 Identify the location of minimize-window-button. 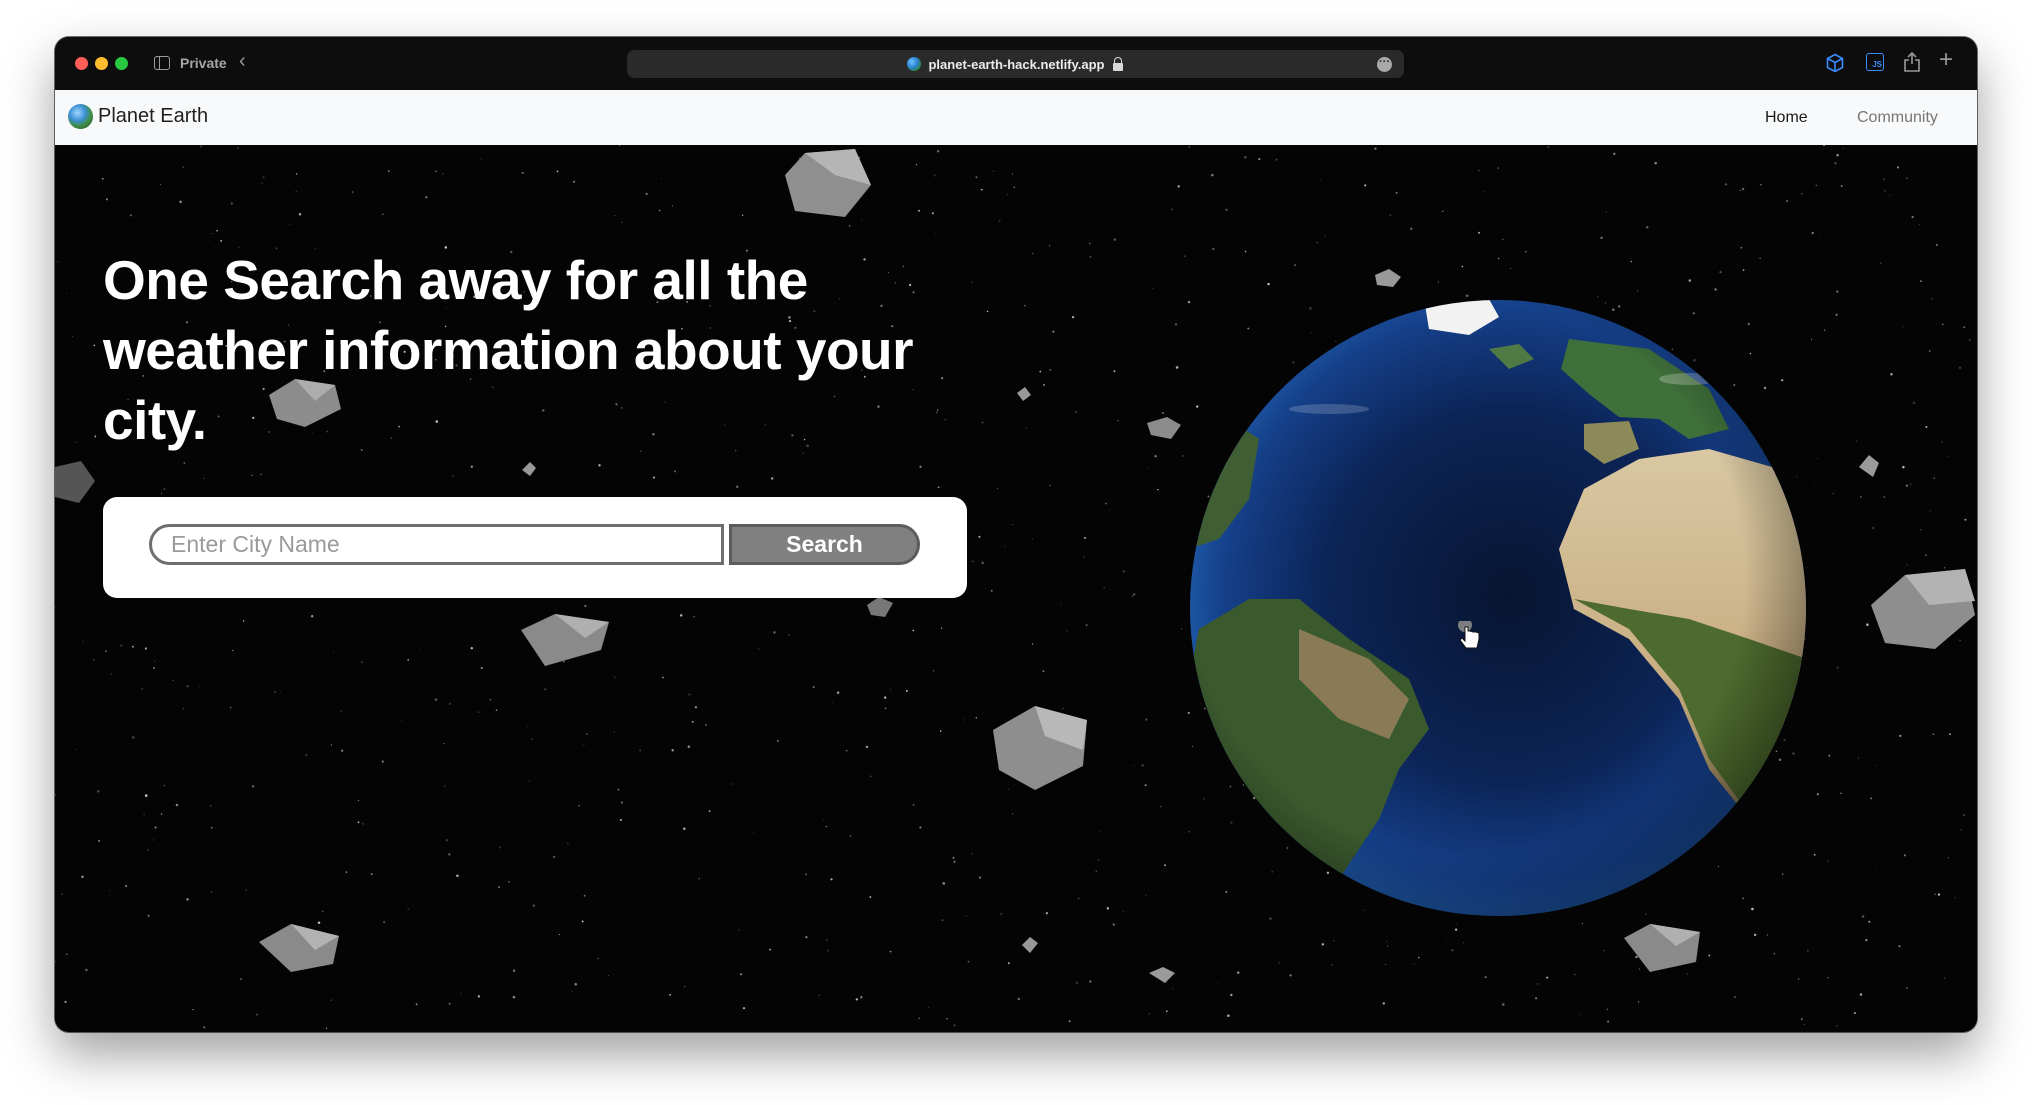
(101, 63).